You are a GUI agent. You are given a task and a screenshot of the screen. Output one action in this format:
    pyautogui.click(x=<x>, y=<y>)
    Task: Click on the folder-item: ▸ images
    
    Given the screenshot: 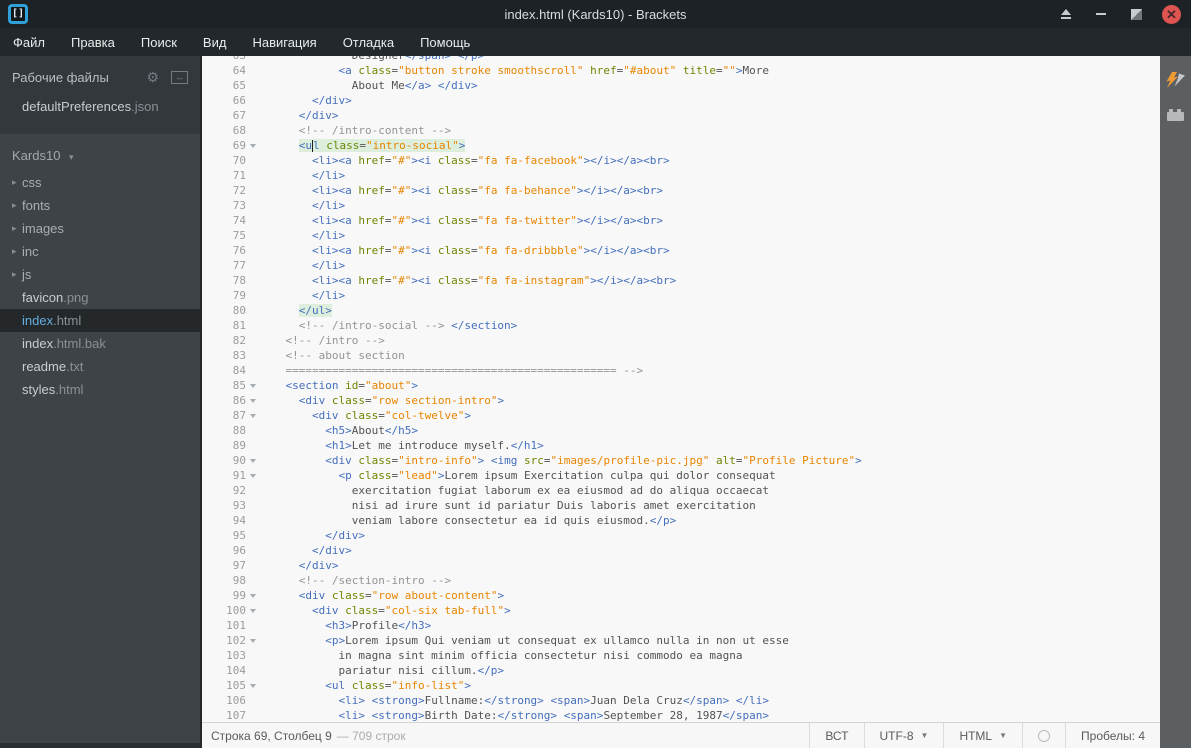 What is the action you would take?
    pyautogui.click(x=100, y=228)
    